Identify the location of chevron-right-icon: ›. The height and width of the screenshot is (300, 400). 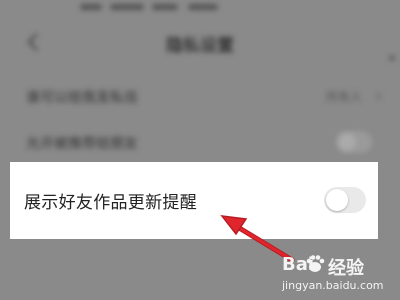
(378, 95).